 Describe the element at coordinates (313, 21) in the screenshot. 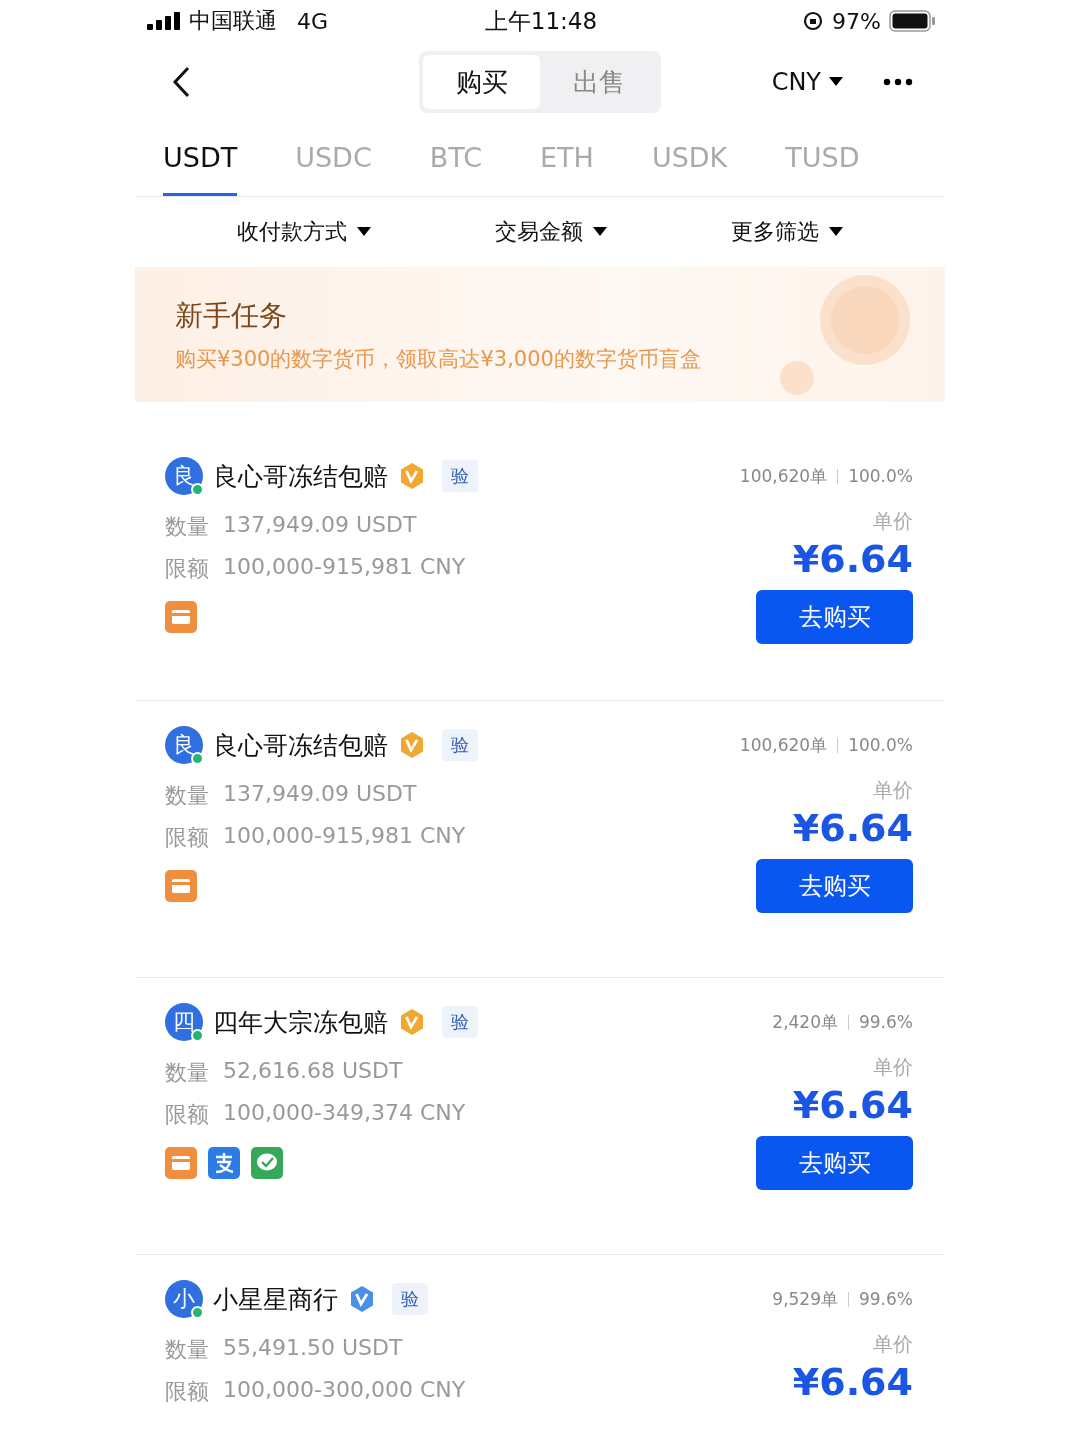

I see `network-type: 4G` at that location.